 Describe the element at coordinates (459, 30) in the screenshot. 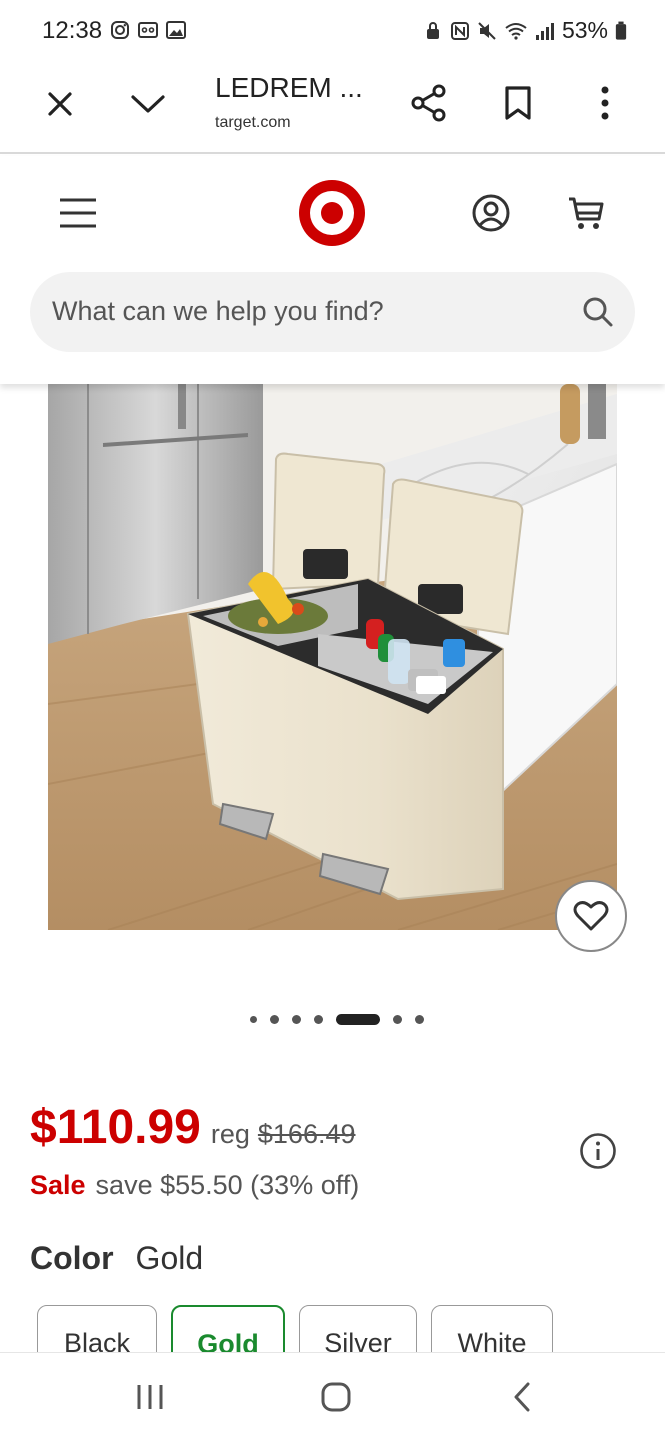

I see `nfc-icon` at that location.